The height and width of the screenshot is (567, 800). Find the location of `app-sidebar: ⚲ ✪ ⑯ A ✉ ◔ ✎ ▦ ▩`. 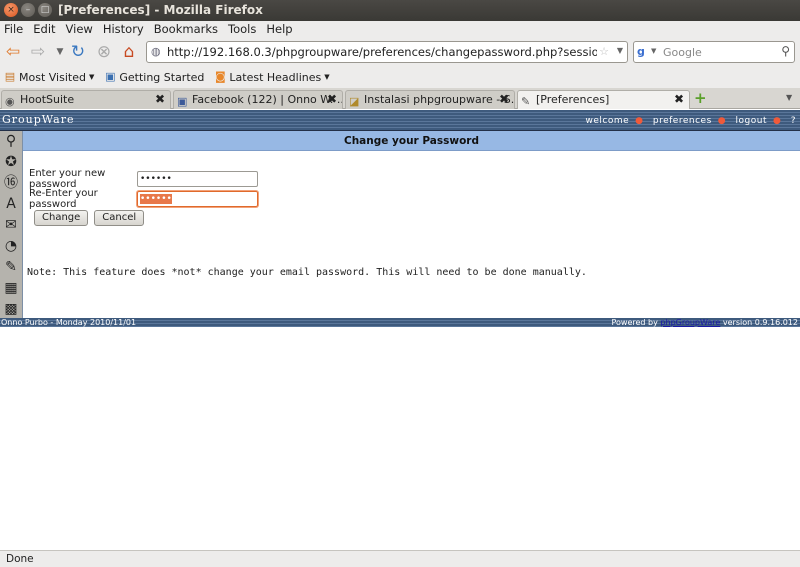

app-sidebar: ⚲ ✪ ⑯ A ✉ ◔ ✎ ▦ ▩ is located at coordinates (11, 224).